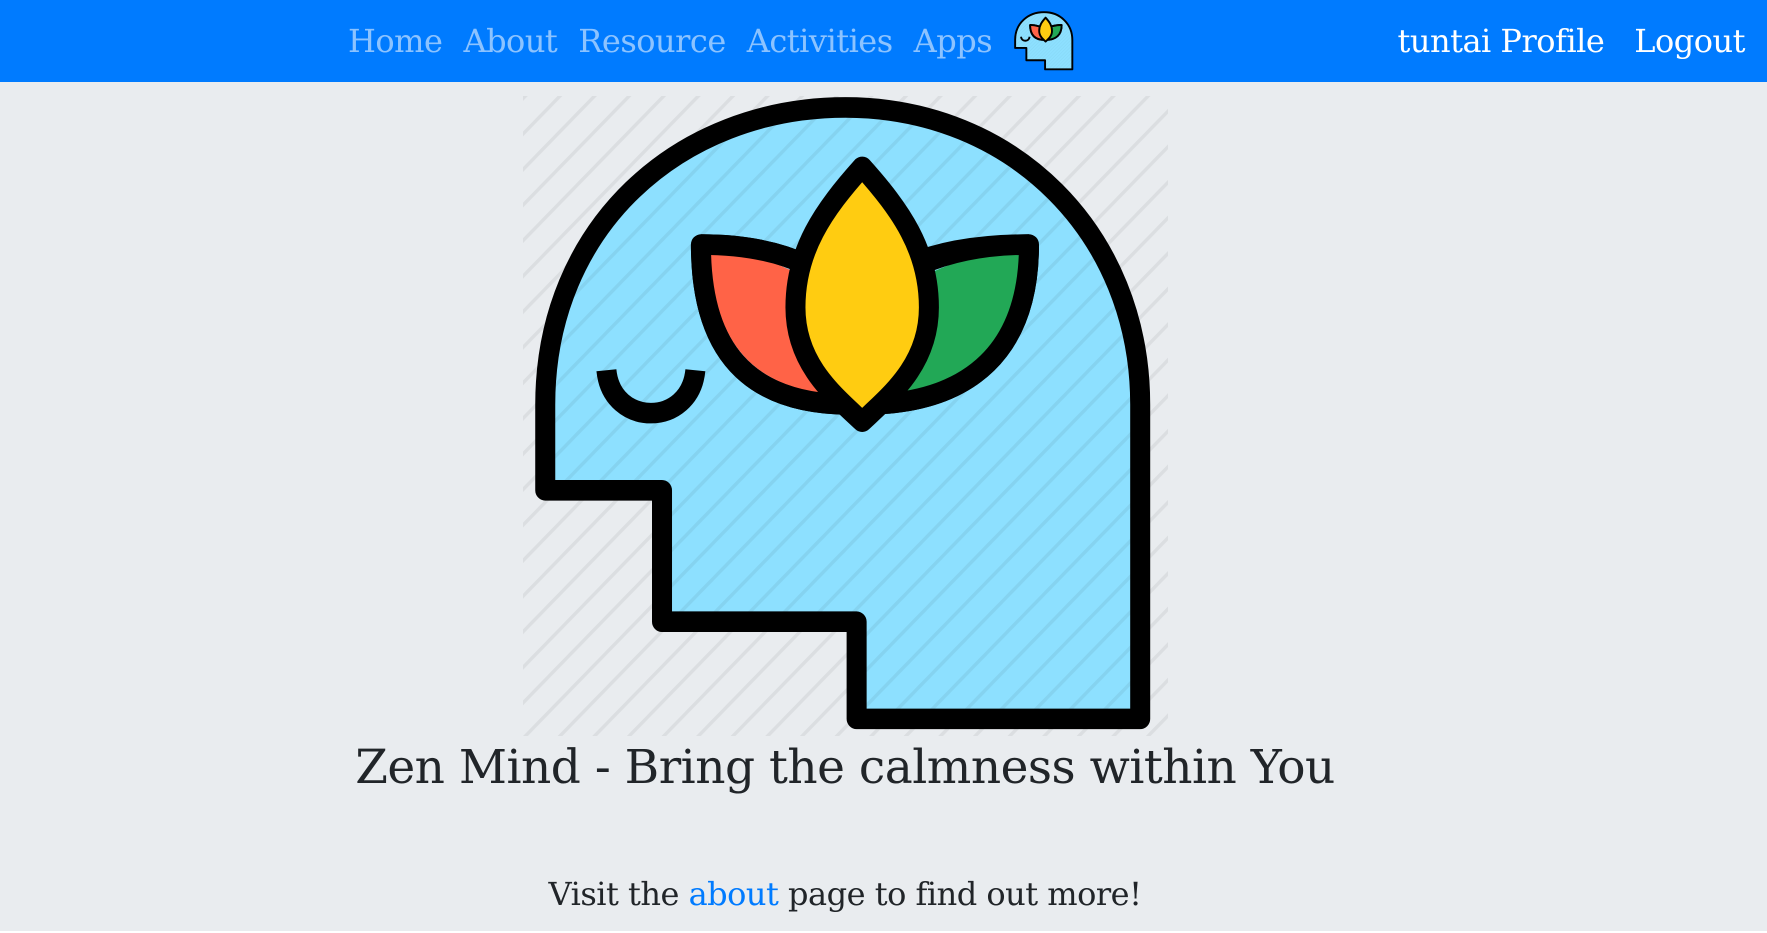 The height and width of the screenshot is (933, 1767). I want to click on zen-head-lotus-icon, so click(1044, 41).